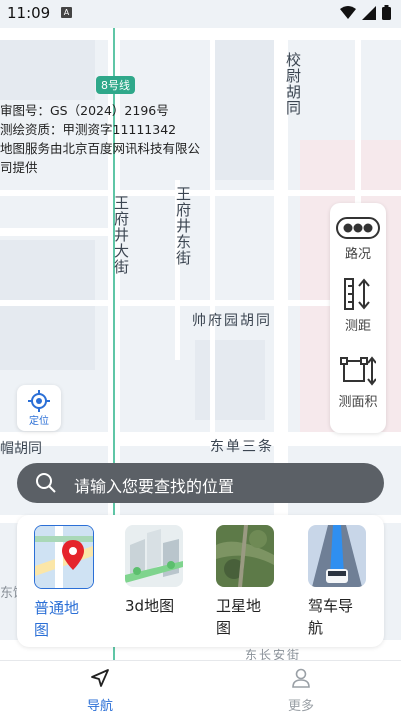 Image resolution: width=401 pixels, height=715 pixels. What do you see at coordinates (200, 14) in the screenshot?
I see `status-bar: 11:09 A` at bounding box center [200, 14].